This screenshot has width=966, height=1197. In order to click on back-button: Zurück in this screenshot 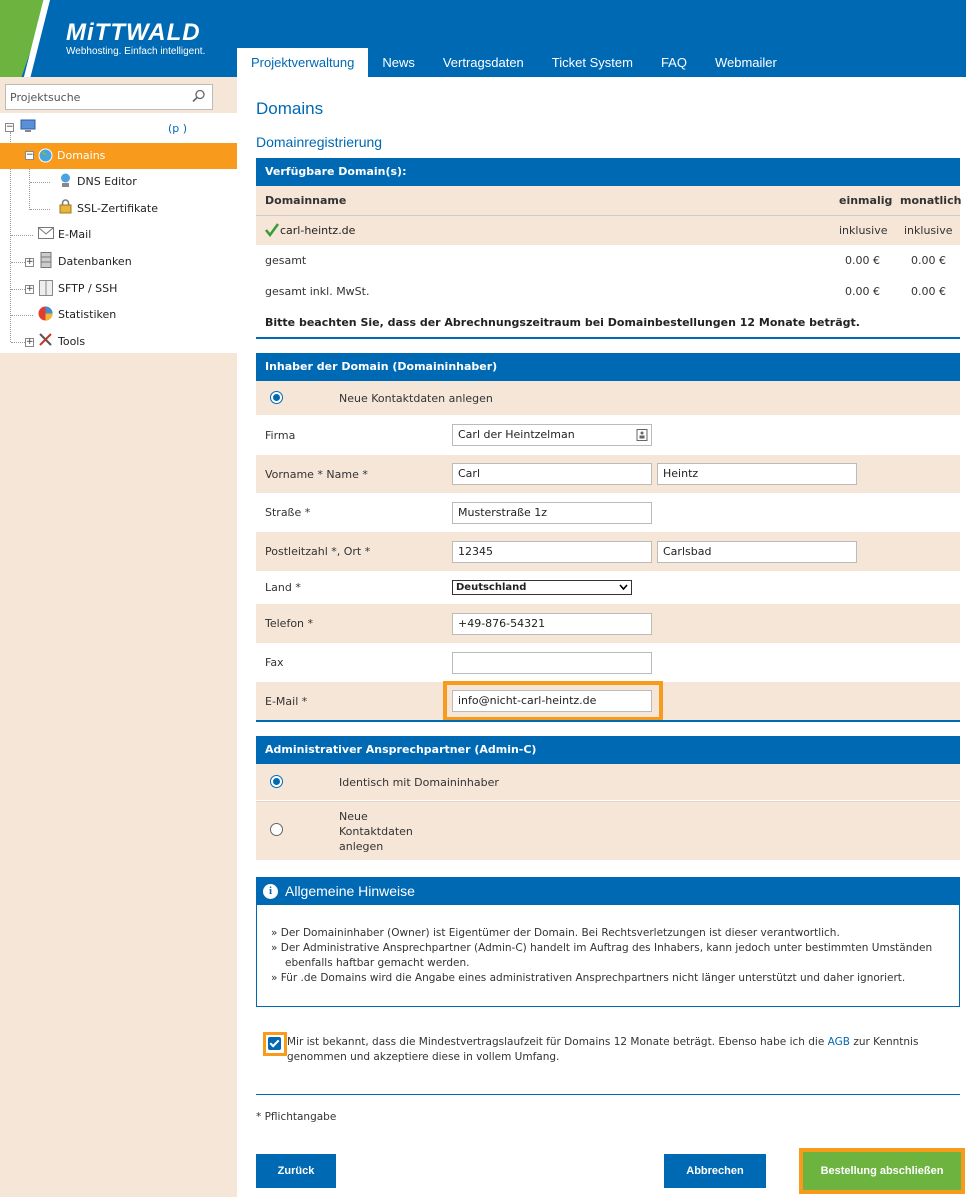, I will do `click(296, 1171)`.